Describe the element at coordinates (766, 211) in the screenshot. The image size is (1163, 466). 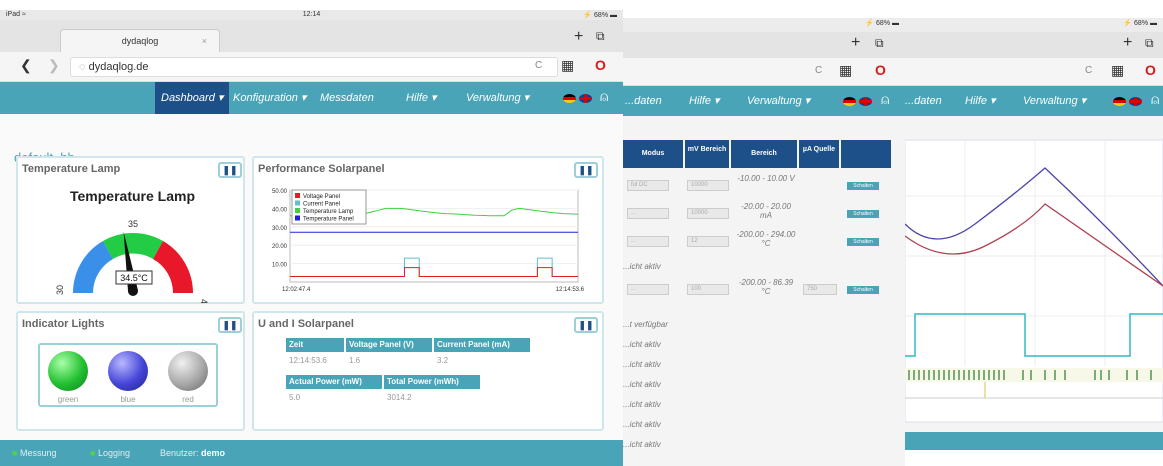
I see `range-text: -20.00 - 20.00 mA` at that location.